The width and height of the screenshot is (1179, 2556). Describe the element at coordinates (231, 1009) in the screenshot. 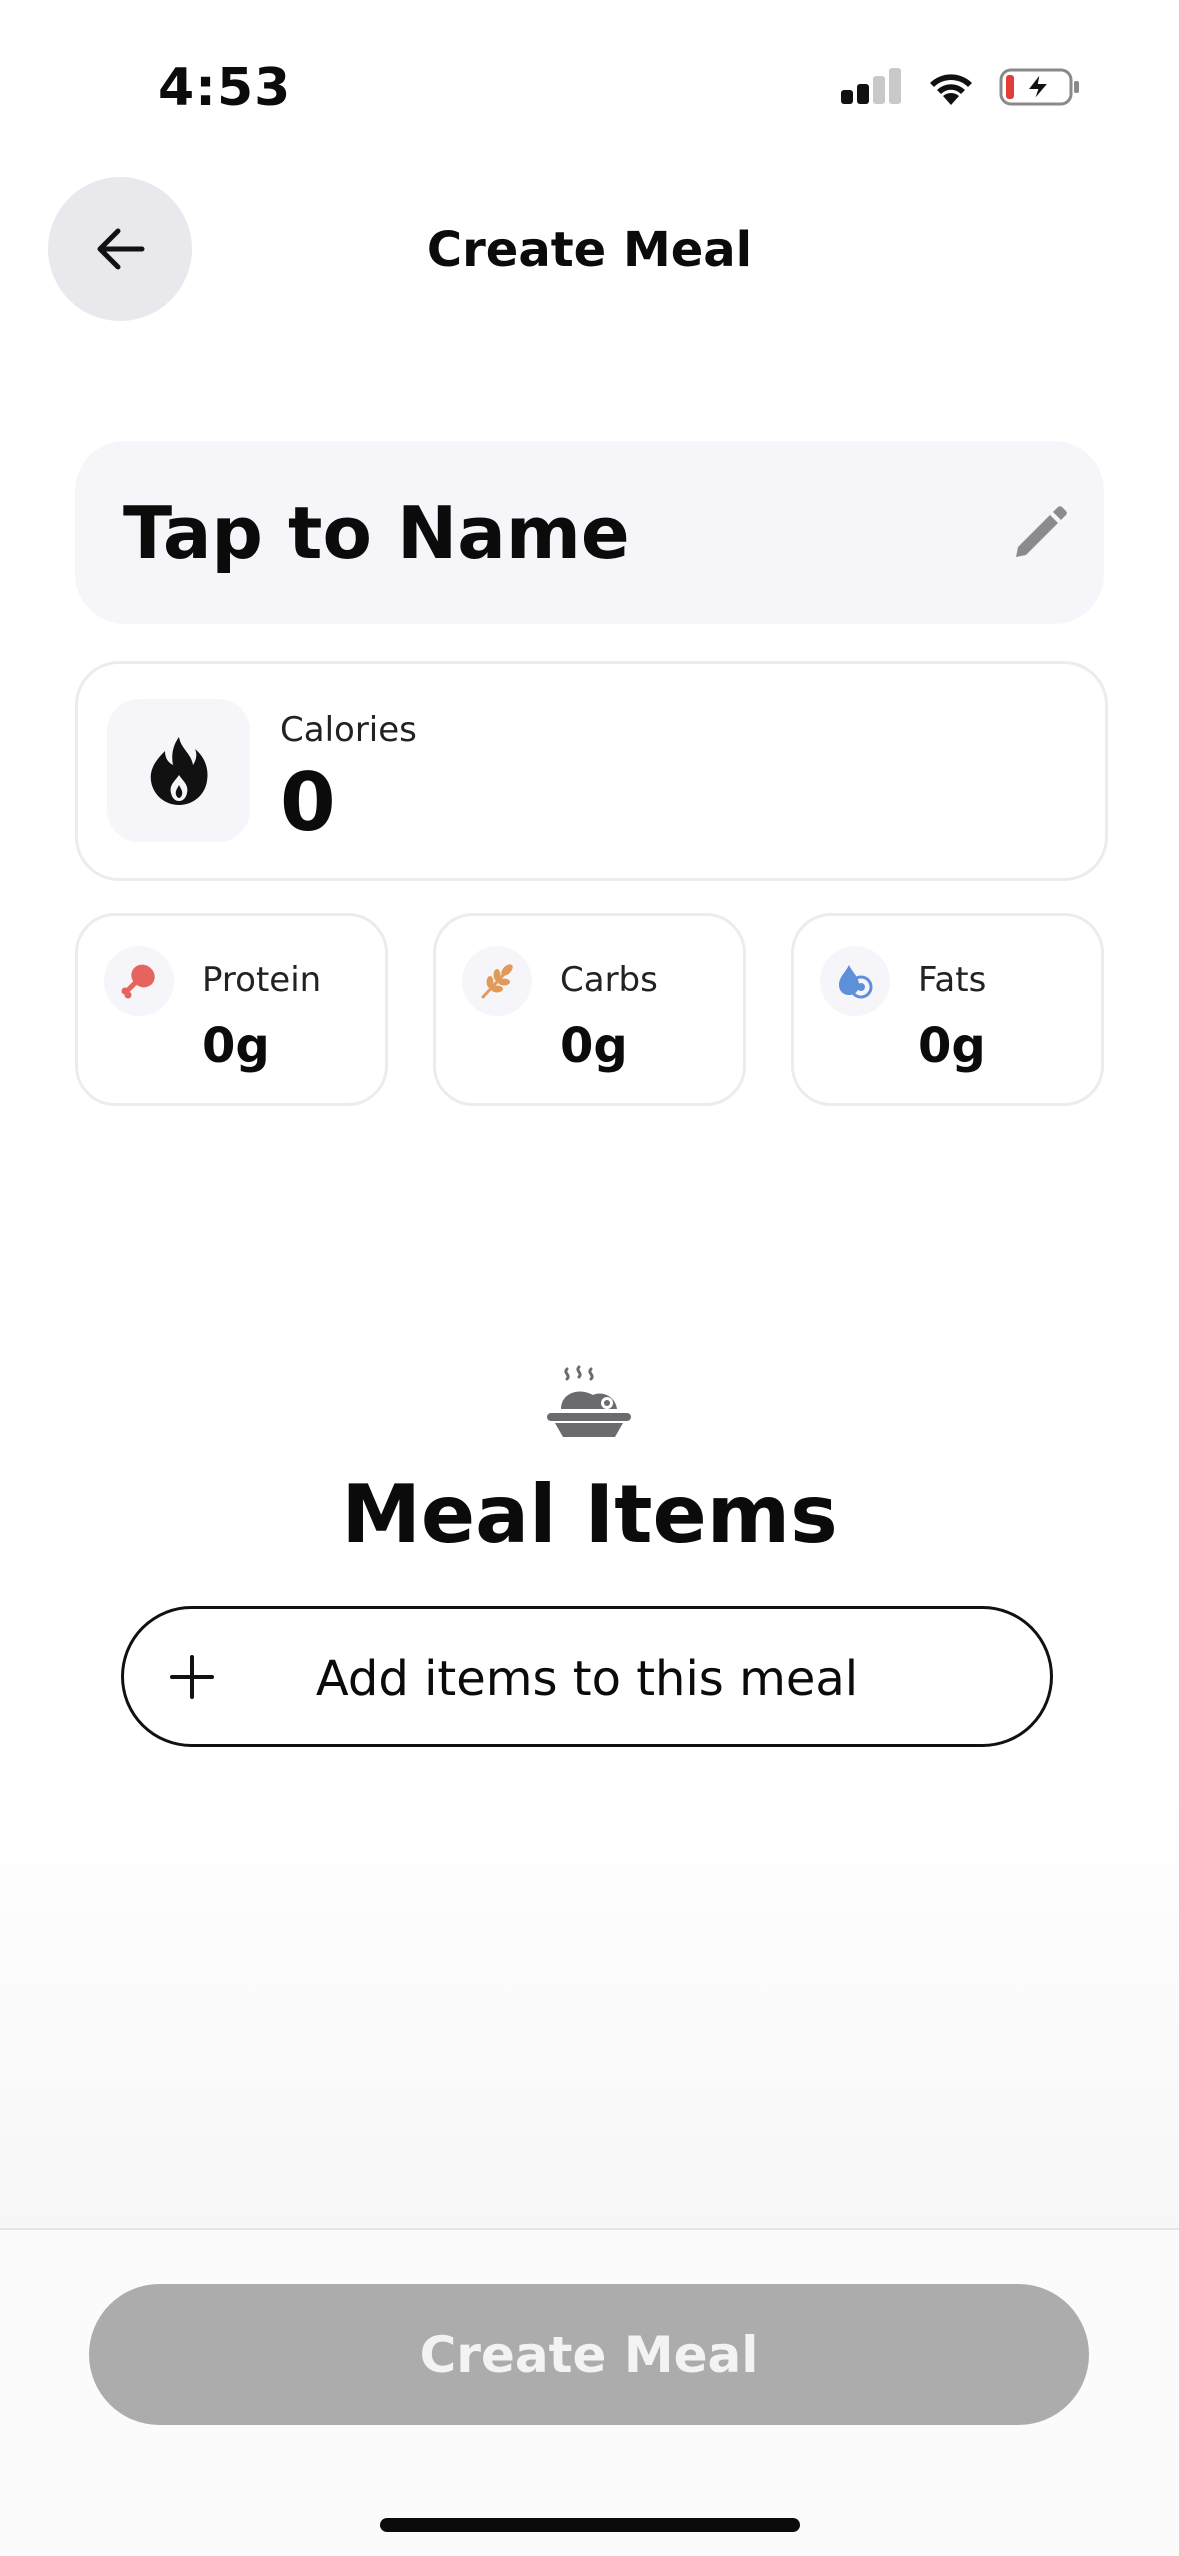

I see `protein-card: Protein 0g` at that location.